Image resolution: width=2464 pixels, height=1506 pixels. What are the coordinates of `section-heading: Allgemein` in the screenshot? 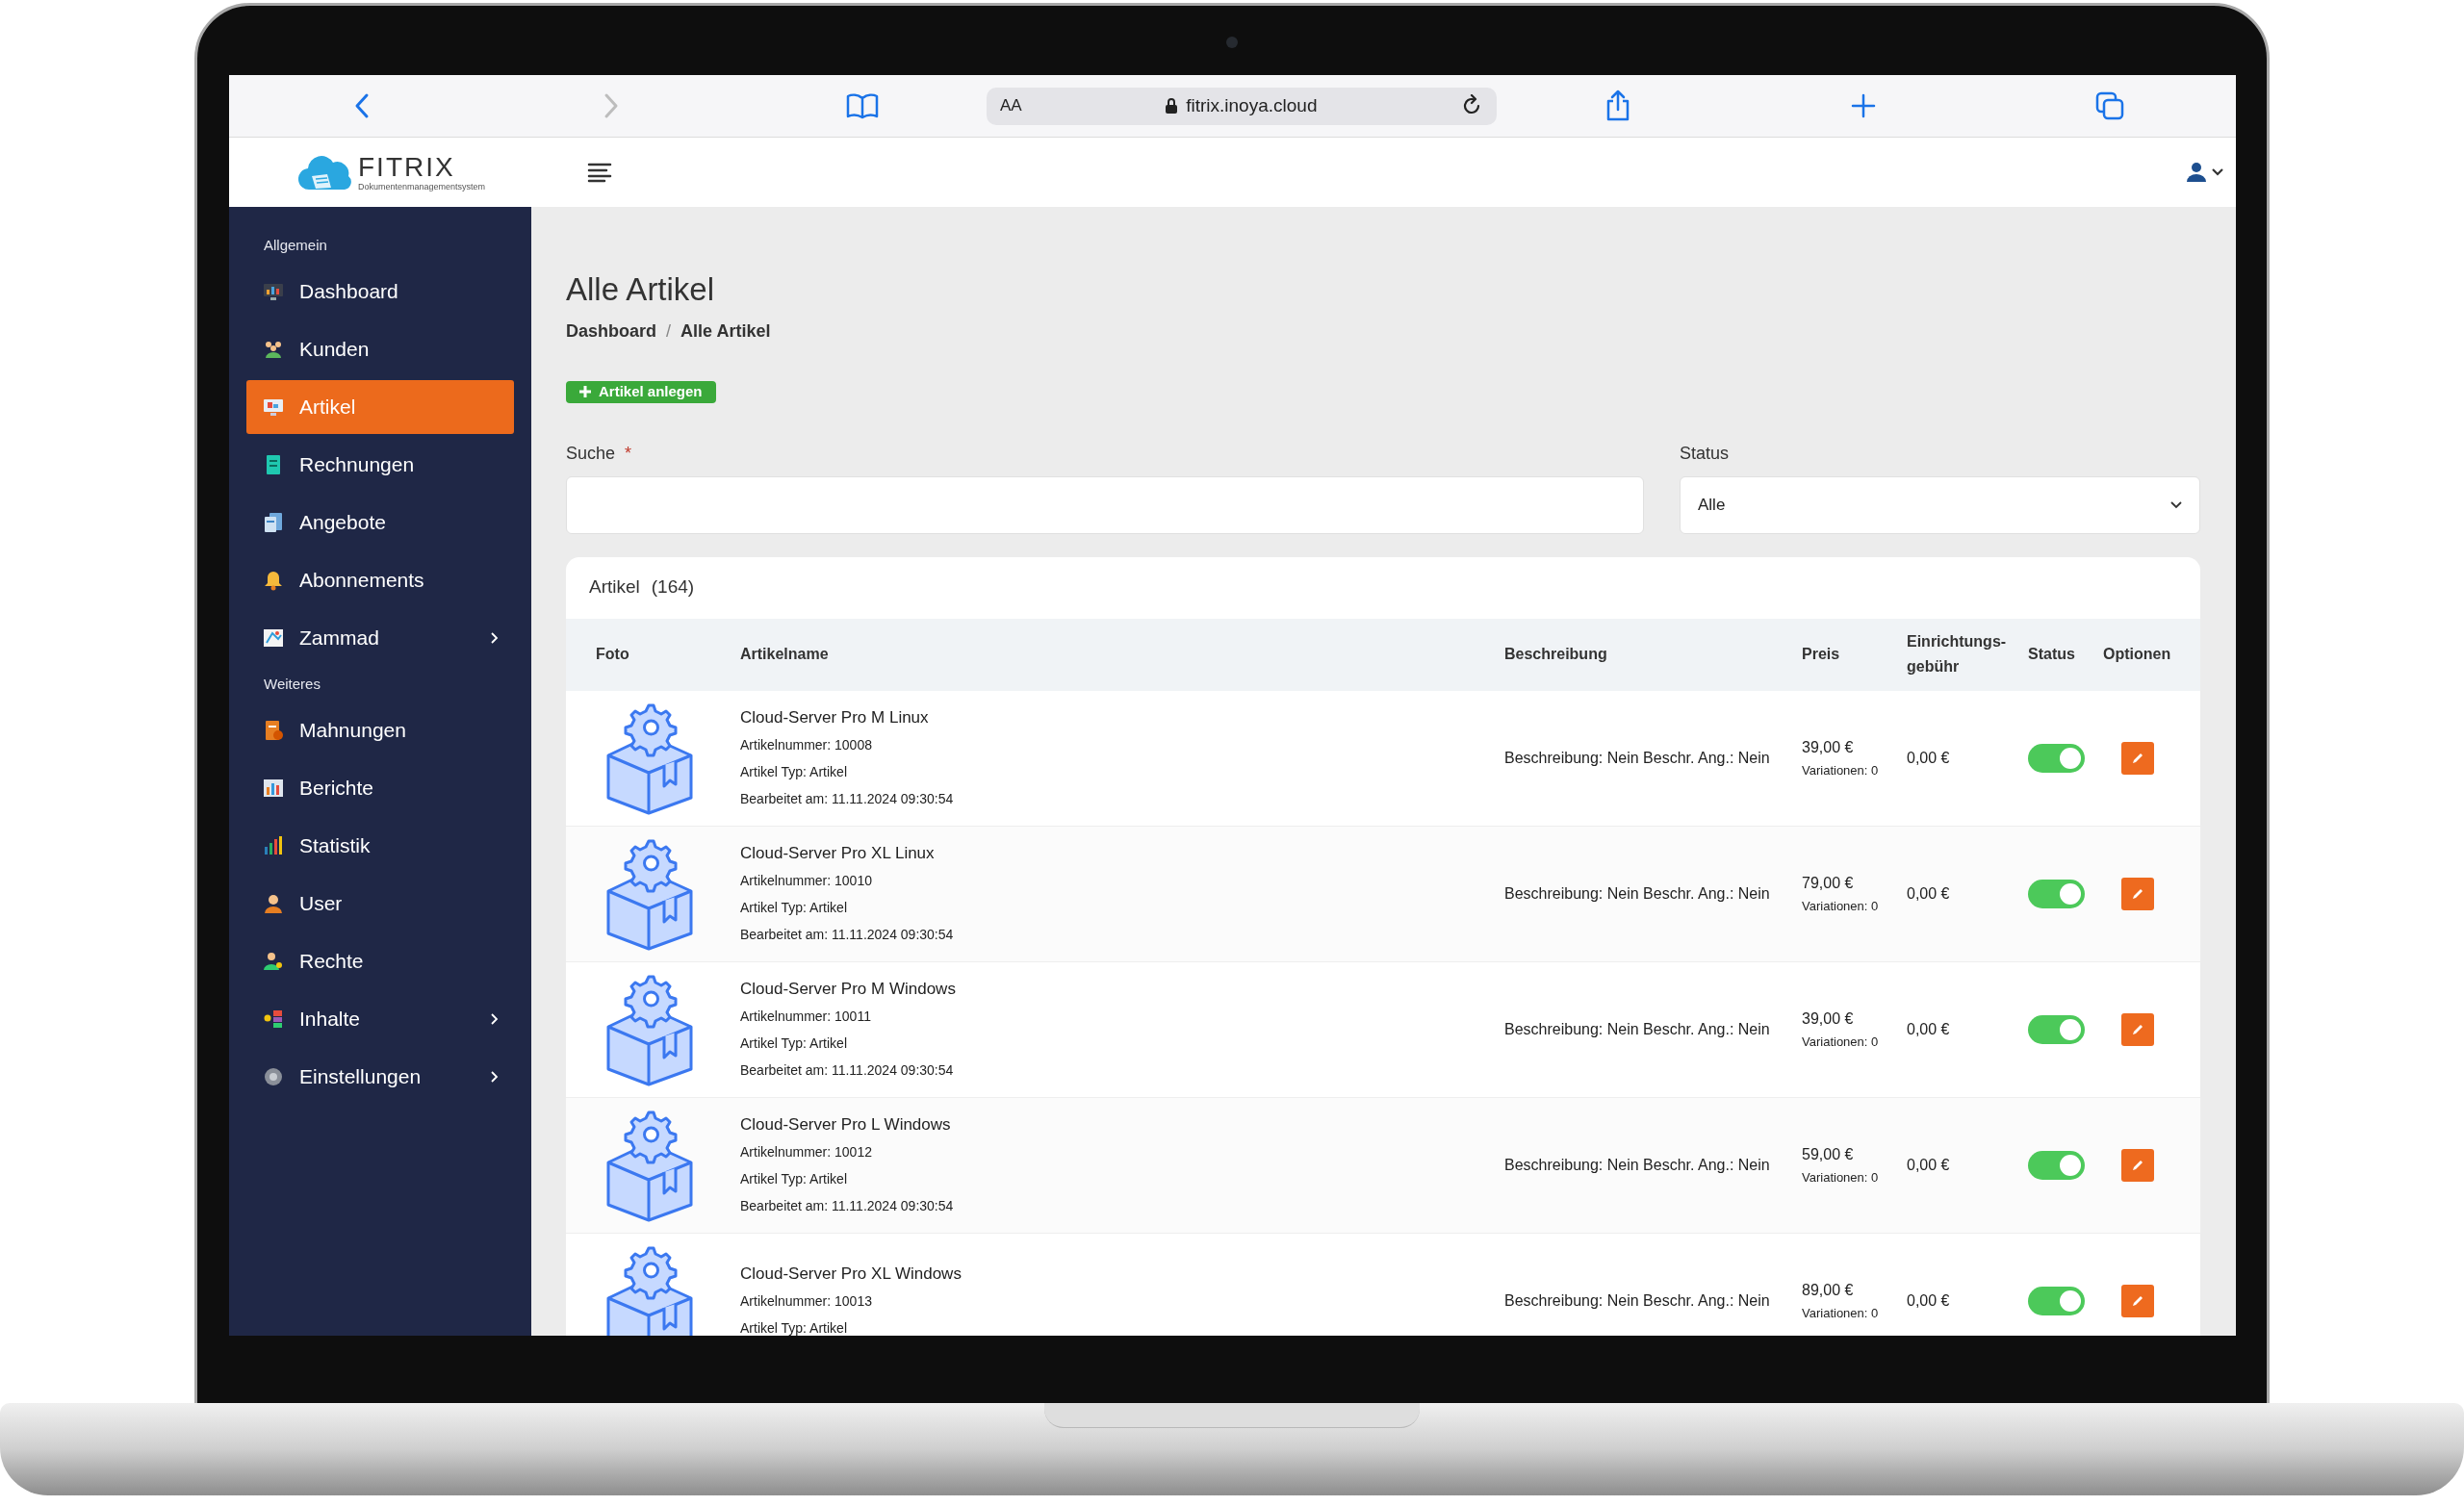 It's located at (295, 245).